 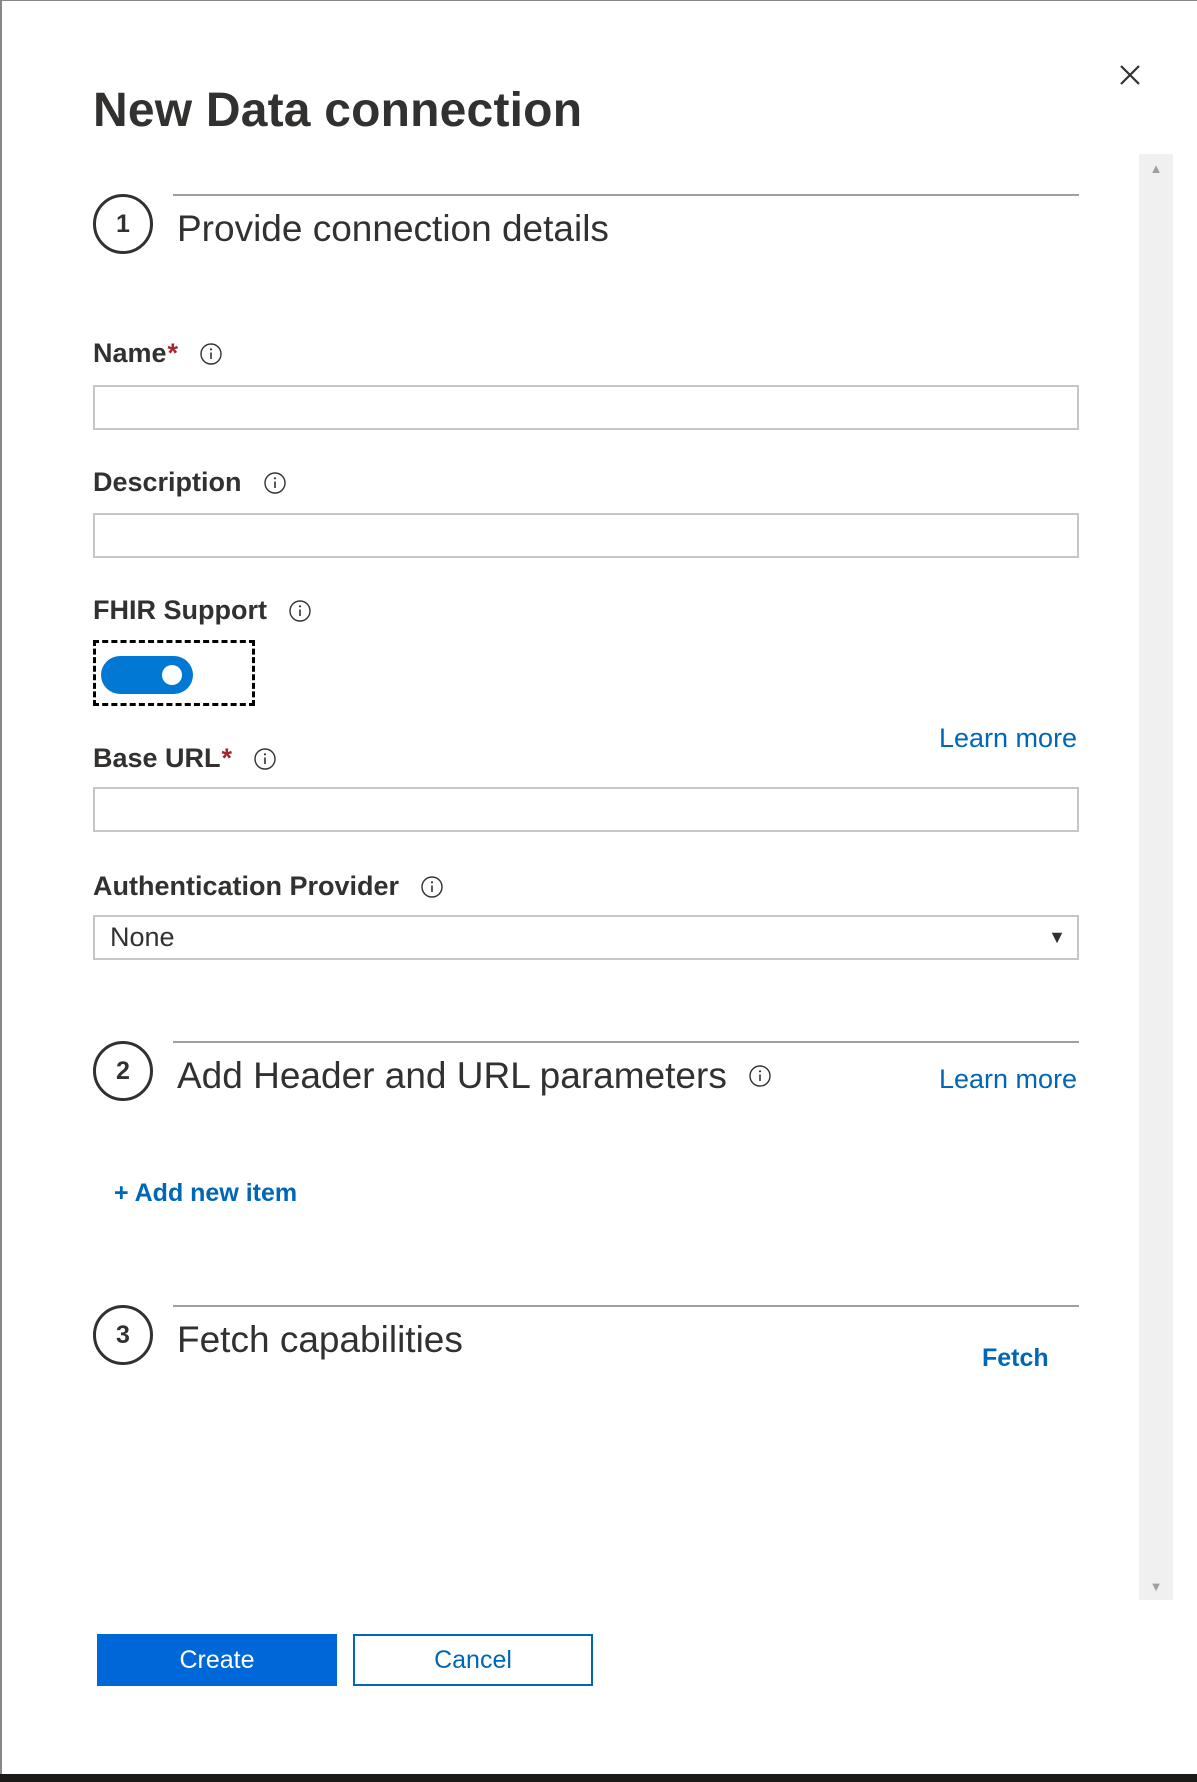 I want to click on name-label: Name *, so click(x=158, y=353).